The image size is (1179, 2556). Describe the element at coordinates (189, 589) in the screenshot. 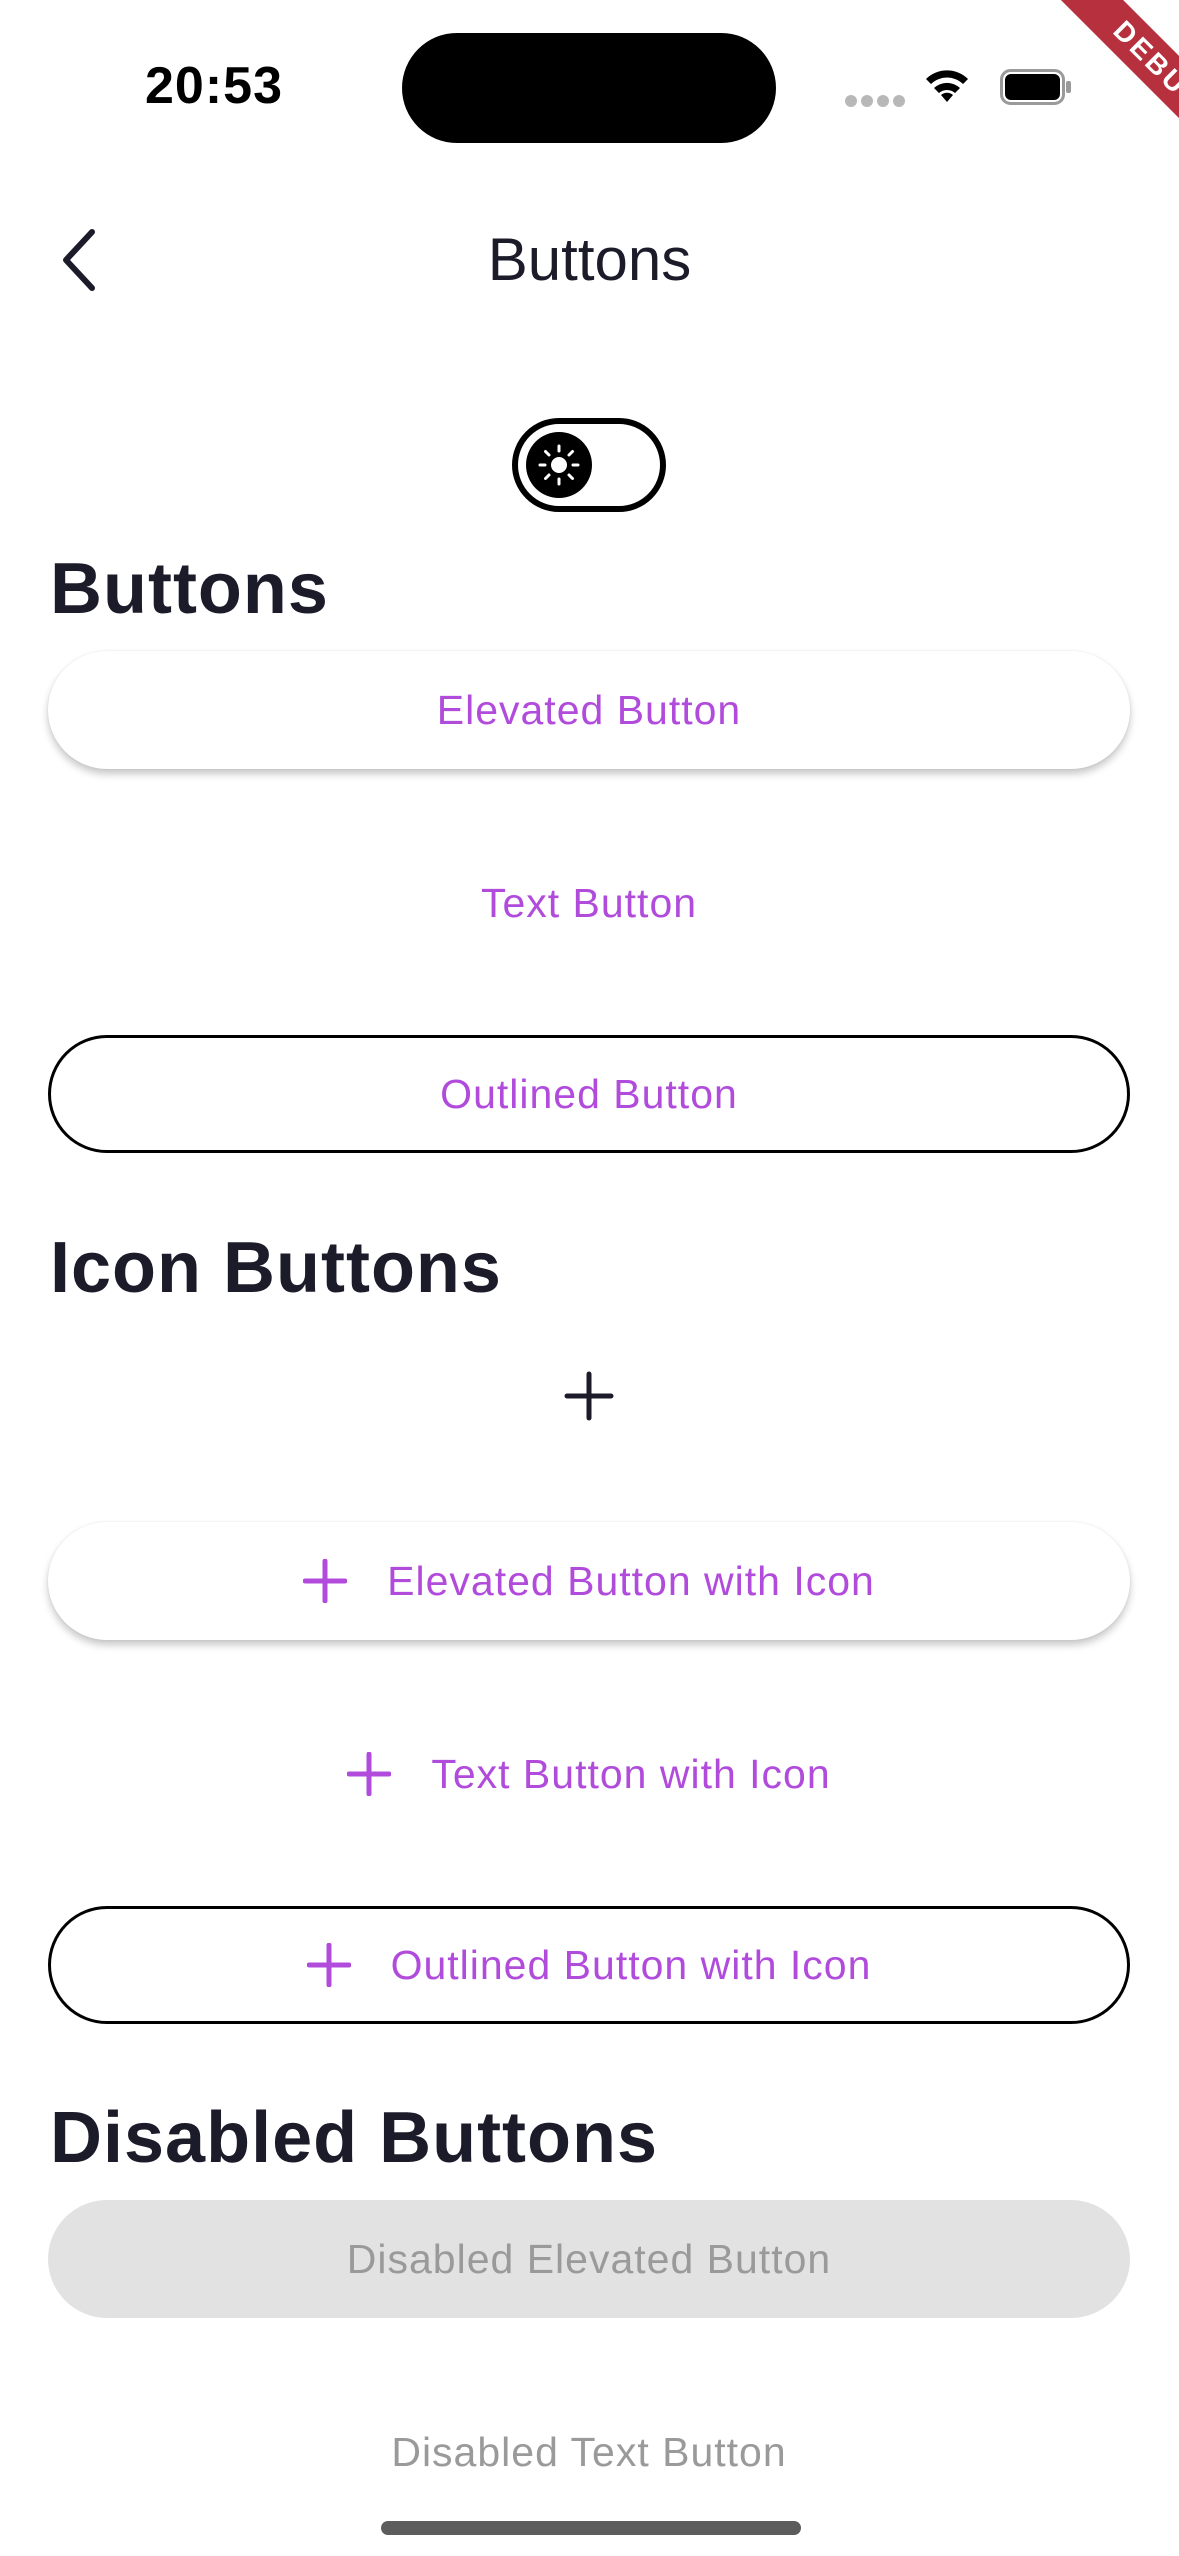

I see `section-title-buttons: Buttons` at that location.